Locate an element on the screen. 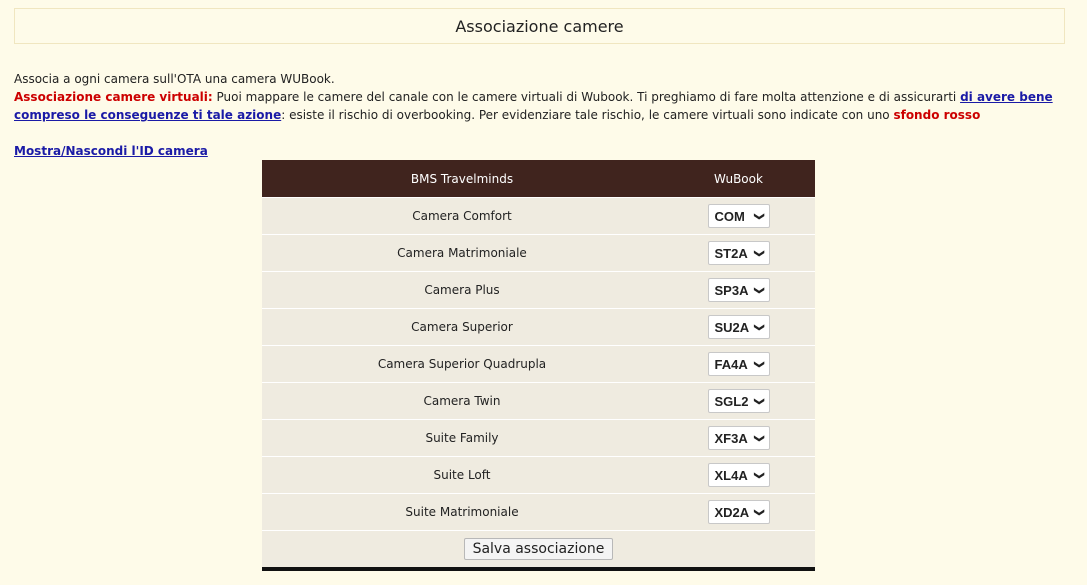 Image resolution: width=1087 pixels, height=585 pixels. room-select-cell: SP3A ❯ is located at coordinates (738, 290).